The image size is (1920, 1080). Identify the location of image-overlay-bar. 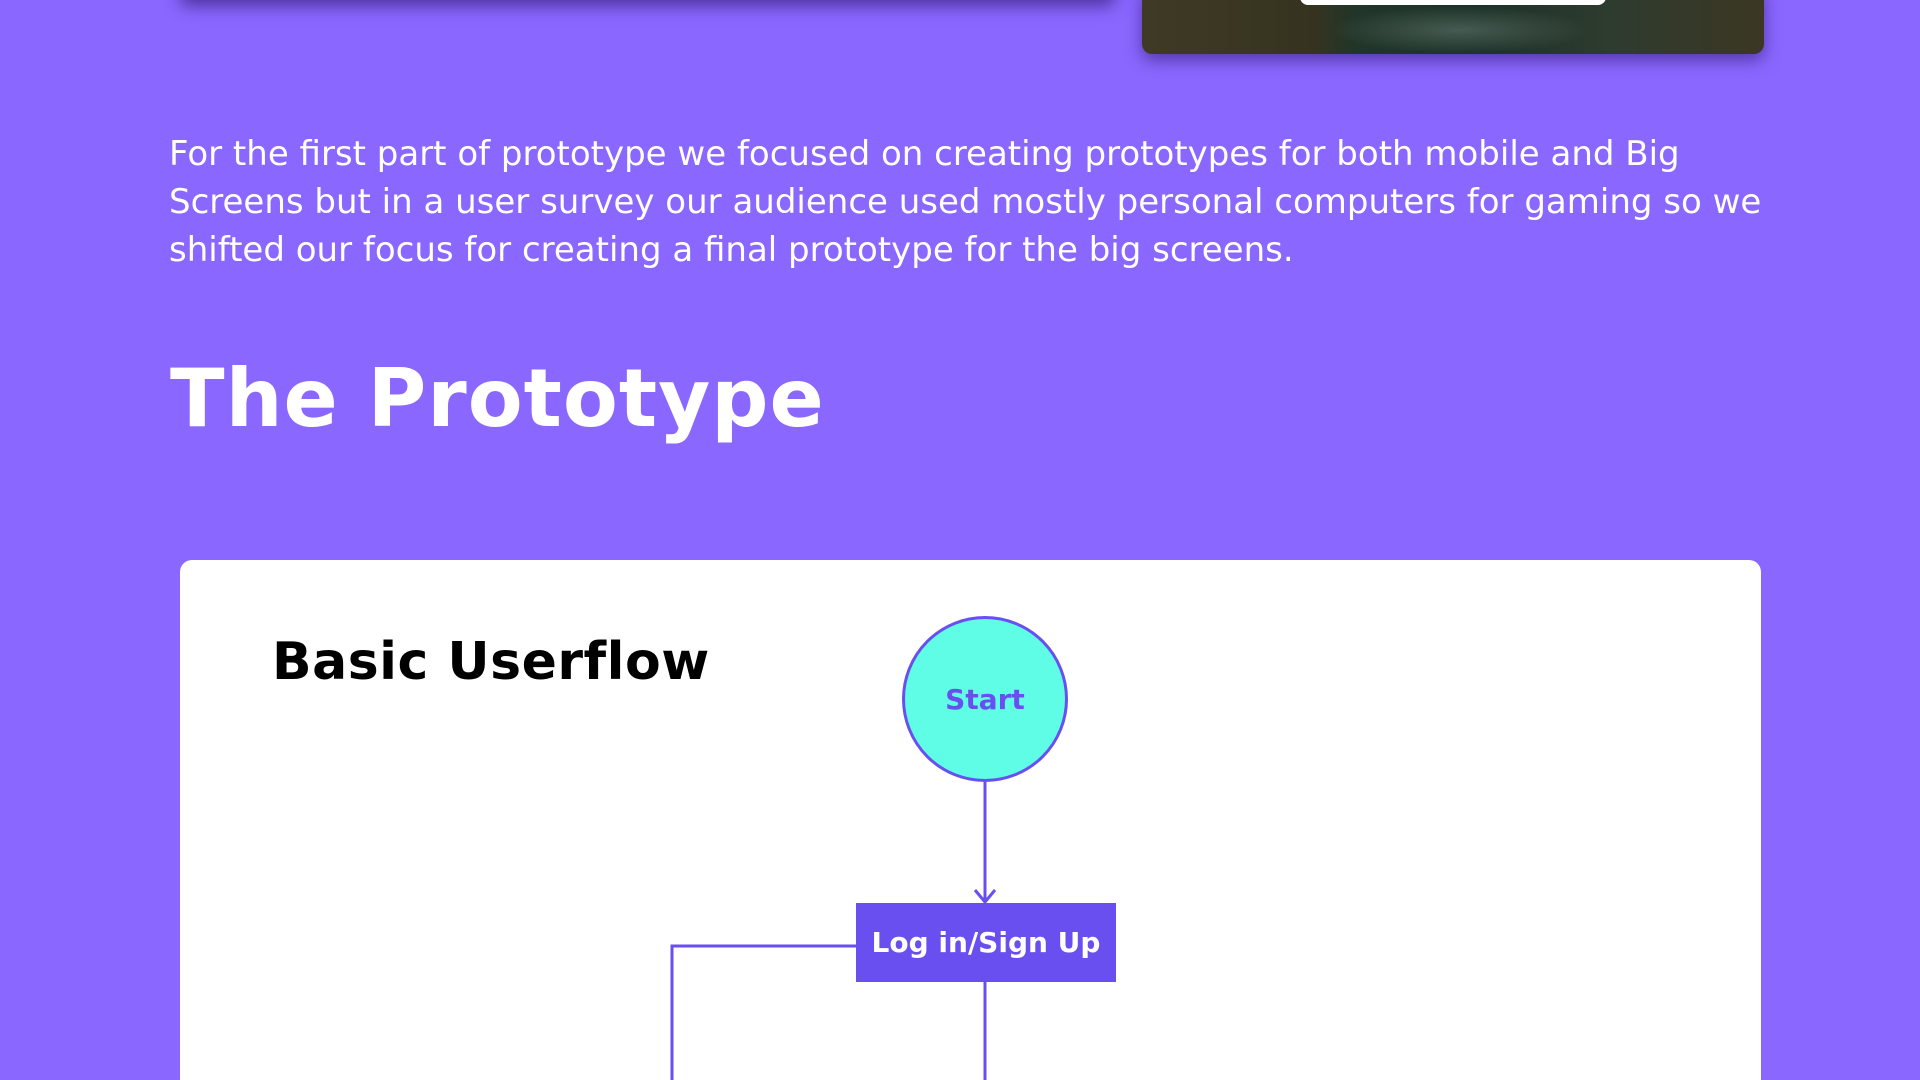
(1453, 2).